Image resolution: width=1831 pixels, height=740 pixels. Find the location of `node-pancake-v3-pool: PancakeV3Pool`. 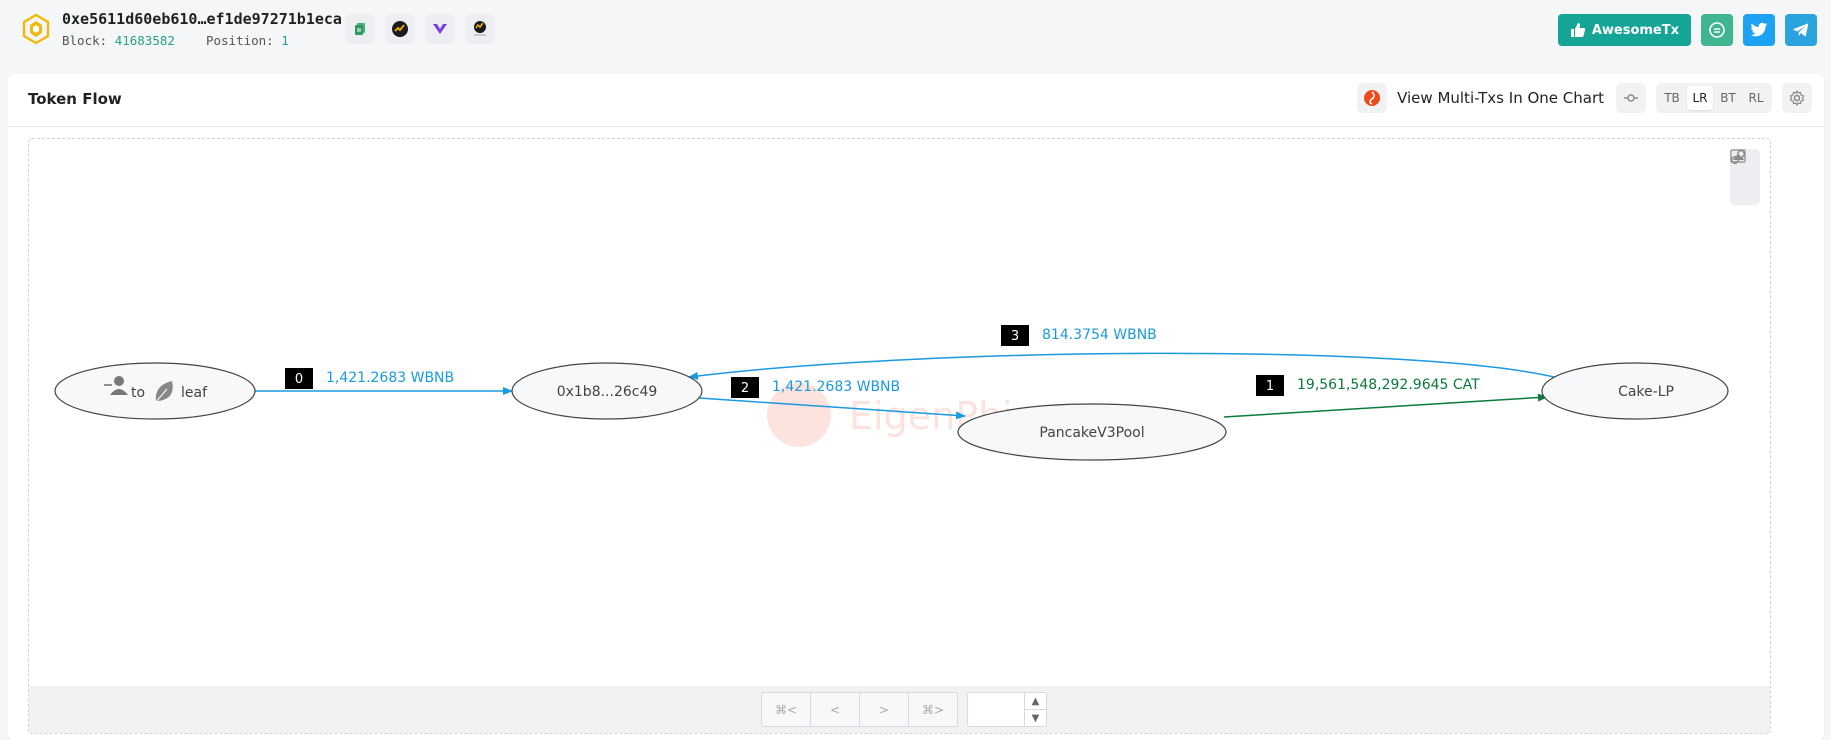

node-pancake-v3-pool: PancakeV3Pool is located at coordinates (1092, 432).